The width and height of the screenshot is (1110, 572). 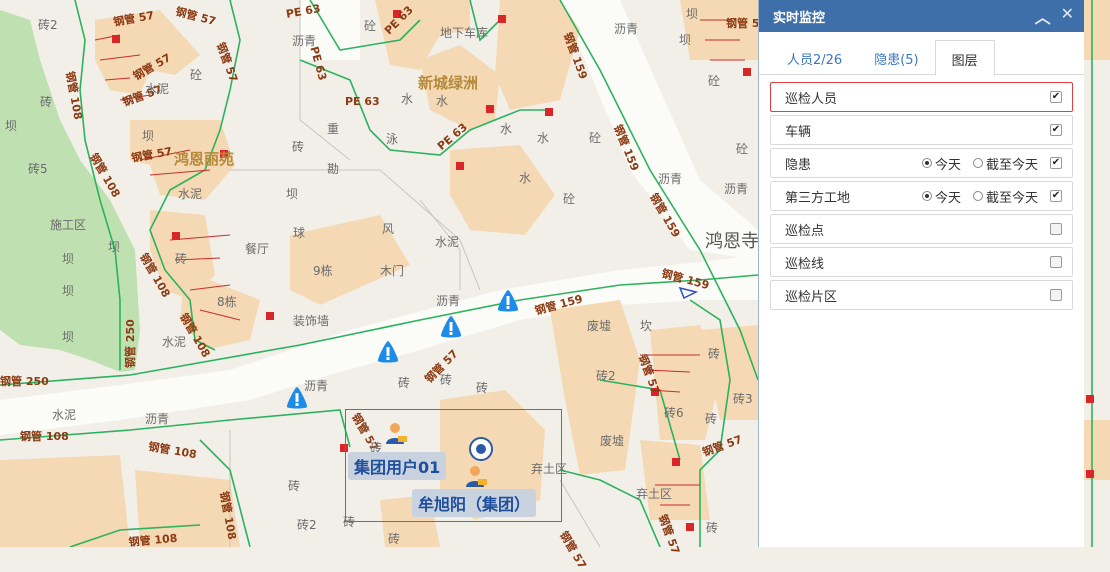 I want to click on close-icon: ✕, so click(x=1067, y=16).